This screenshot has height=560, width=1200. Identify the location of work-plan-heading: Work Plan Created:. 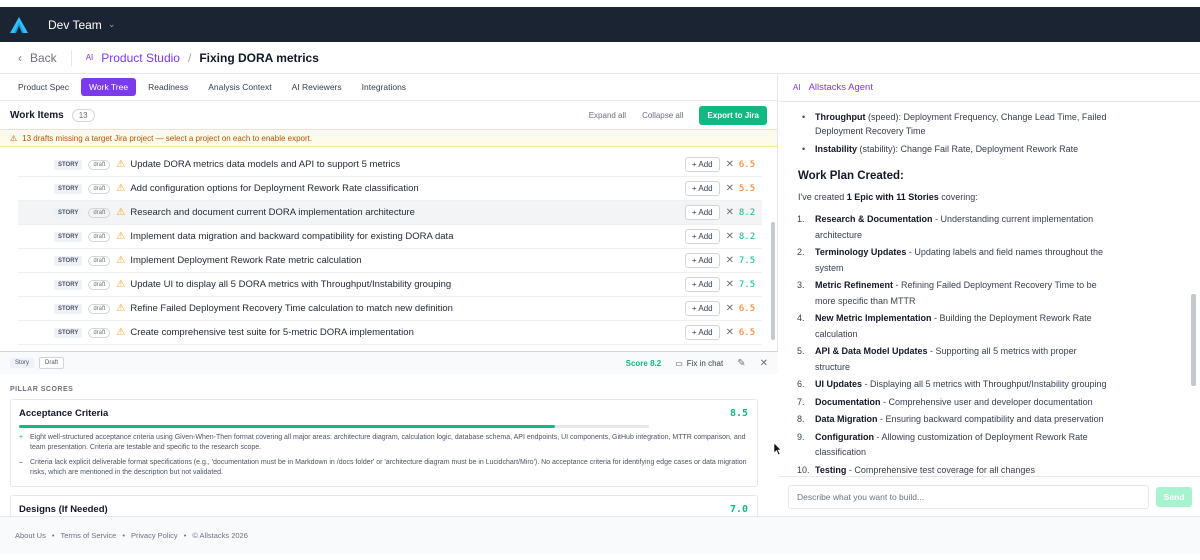
(851, 176).